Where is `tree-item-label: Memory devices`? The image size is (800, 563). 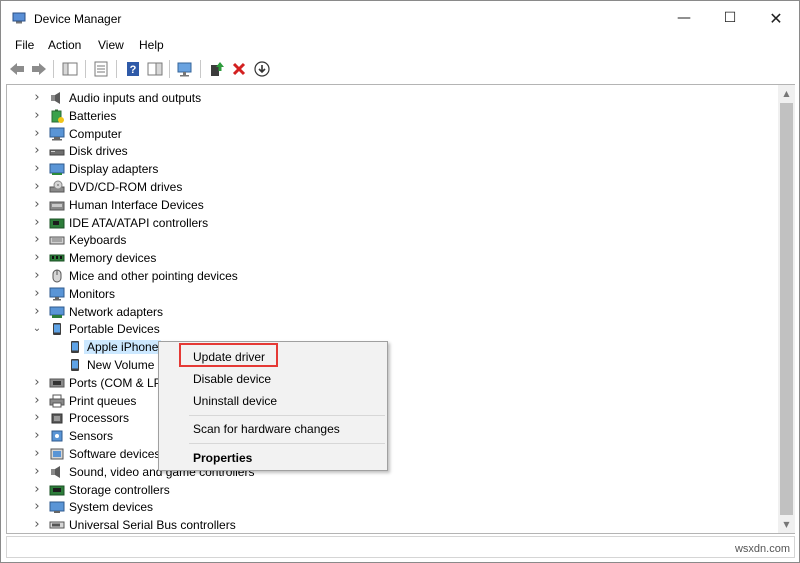 tree-item-label: Memory devices is located at coordinates (113, 258).